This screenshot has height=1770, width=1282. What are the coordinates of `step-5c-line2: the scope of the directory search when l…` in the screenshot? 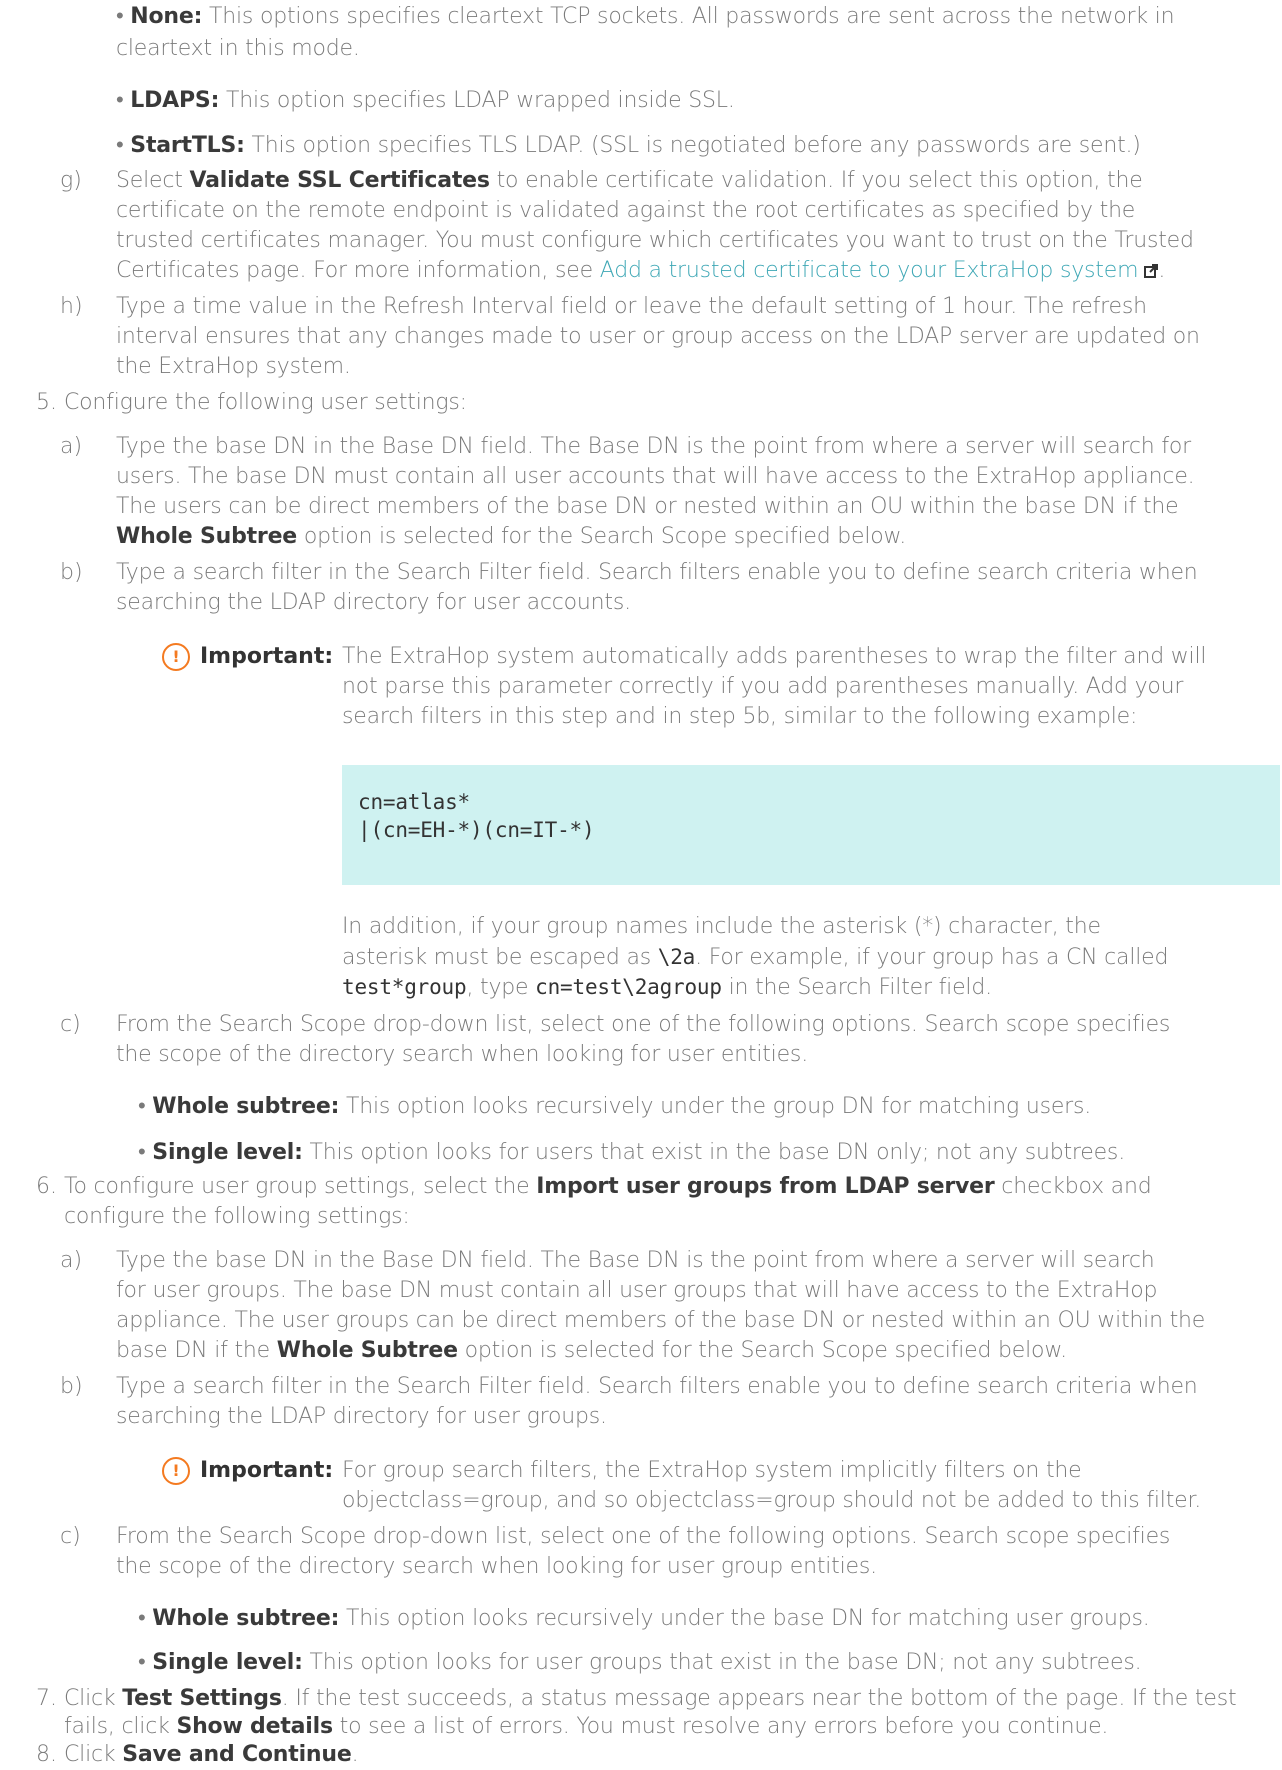 It's located at (462, 1054).